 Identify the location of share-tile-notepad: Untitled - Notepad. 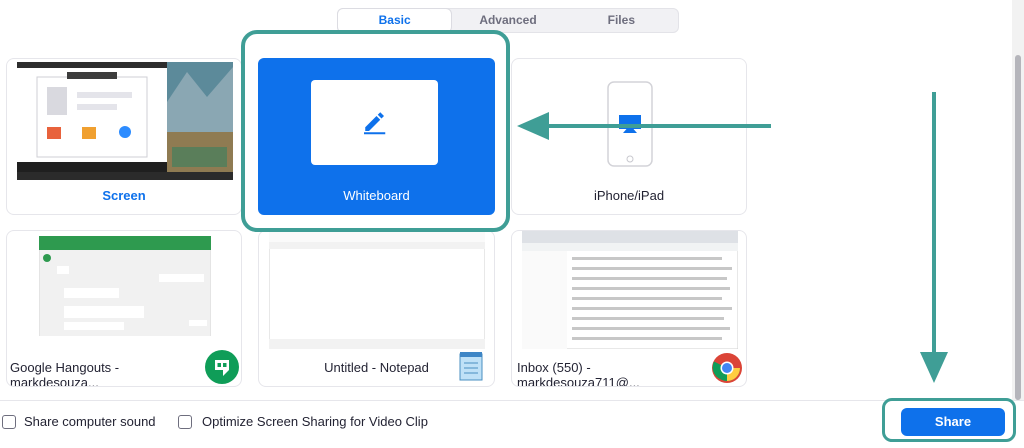
(376, 308).